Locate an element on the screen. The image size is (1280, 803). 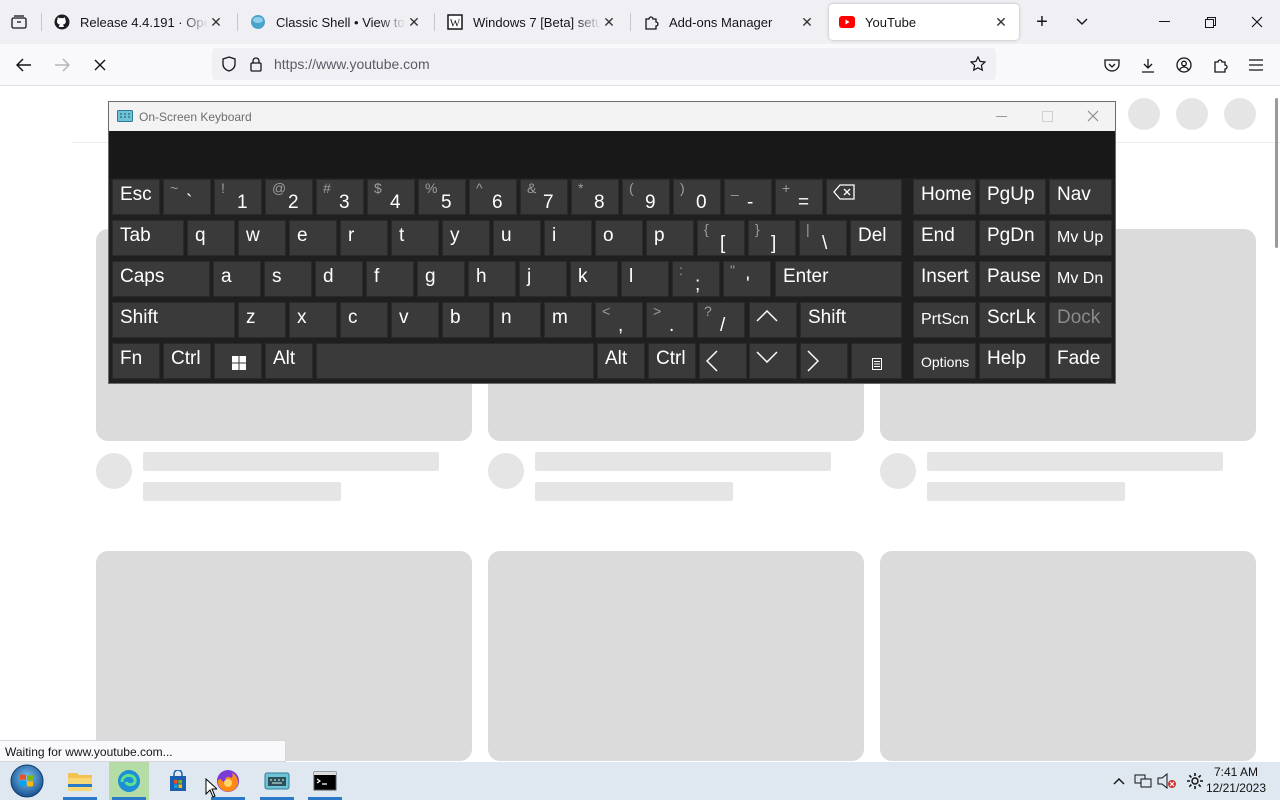
key-k: k is located at coordinates (594, 279).